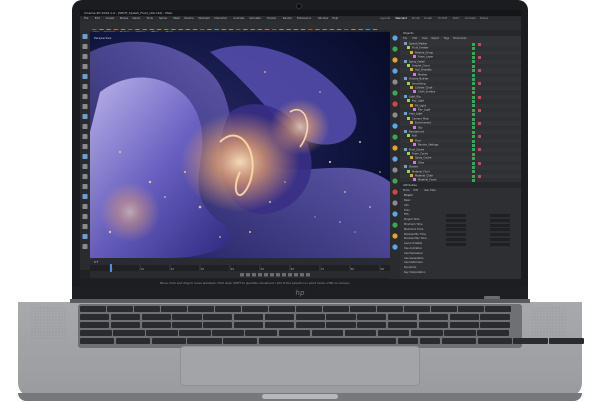  I want to click on keyboard, so click(331, 326).